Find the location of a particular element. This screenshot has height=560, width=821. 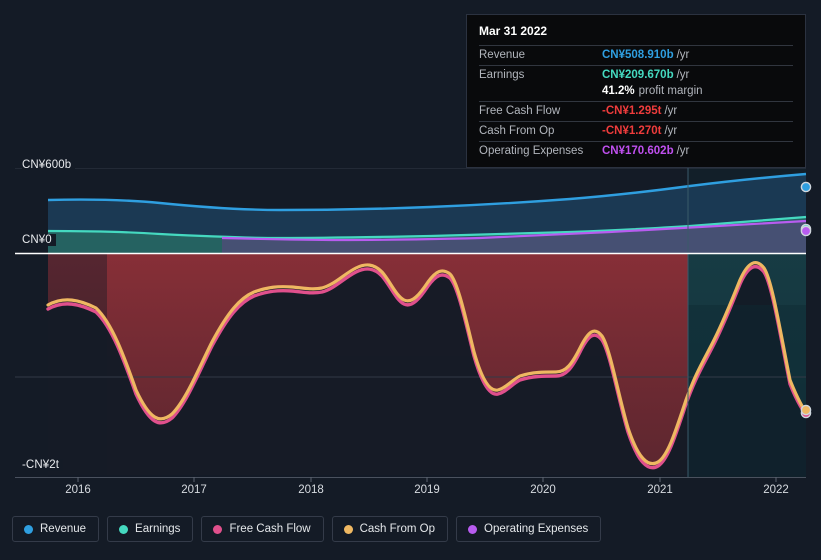

tooltip-key-revenue: Revenue is located at coordinates (502, 55).